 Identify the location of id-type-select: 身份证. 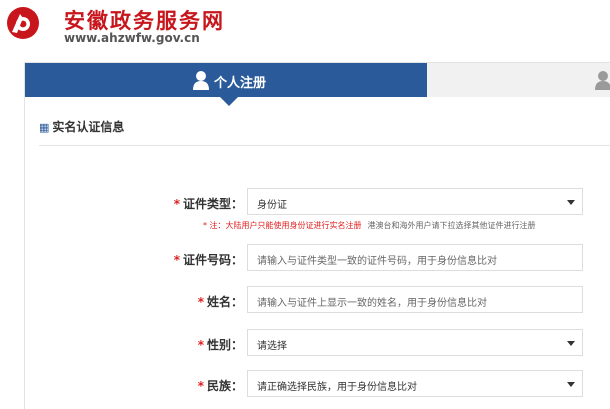
(415, 201).